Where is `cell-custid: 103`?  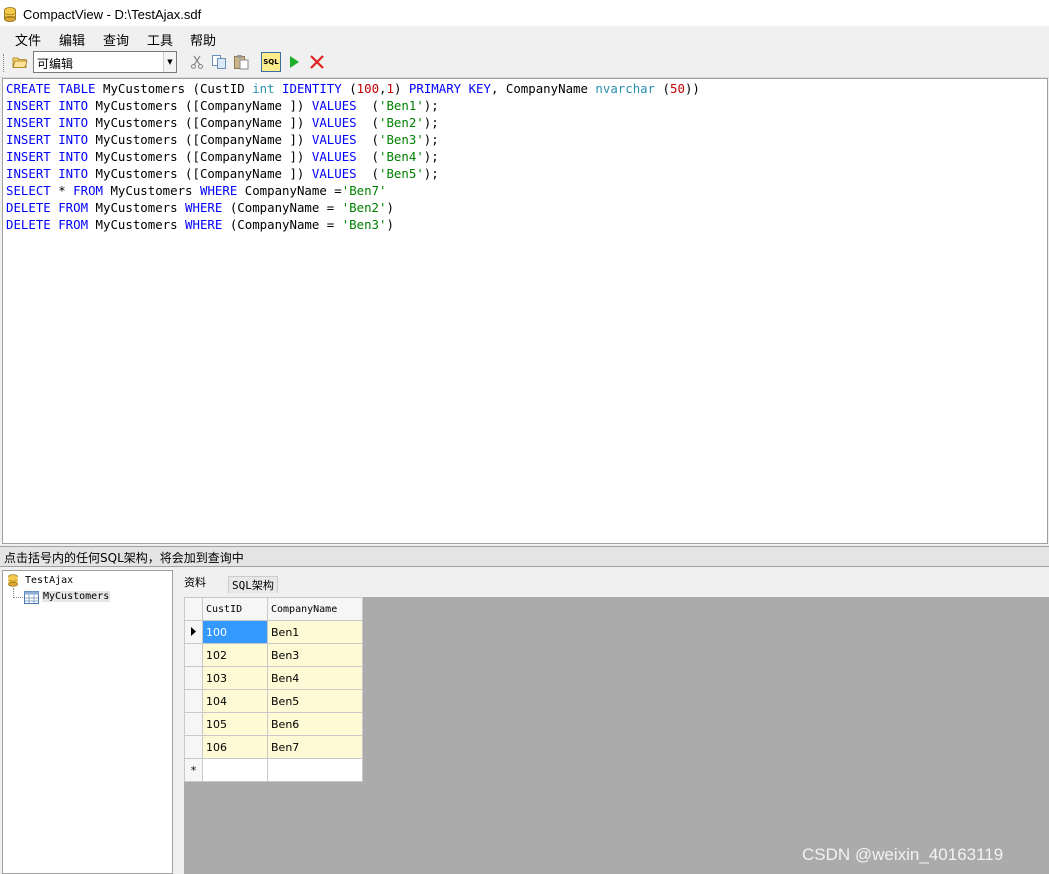 cell-custid: 103 is located at coordinates (235, 678).